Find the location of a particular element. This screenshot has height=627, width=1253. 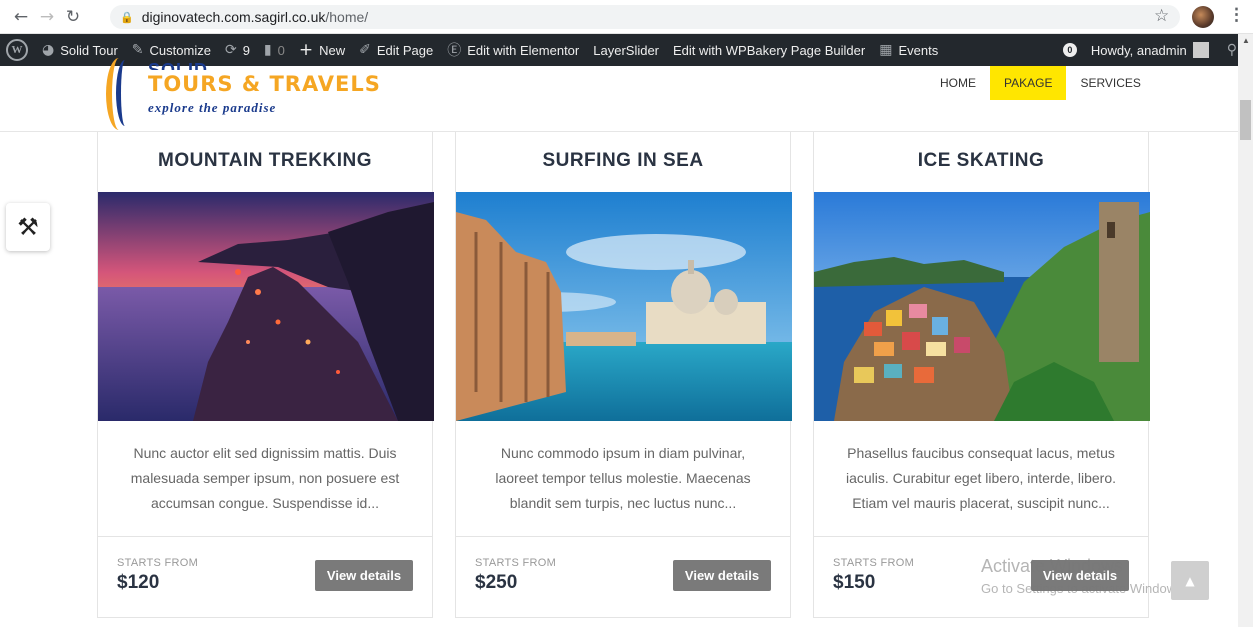

admin-customize: ✎ Customize is located at coordinates (171, 50).